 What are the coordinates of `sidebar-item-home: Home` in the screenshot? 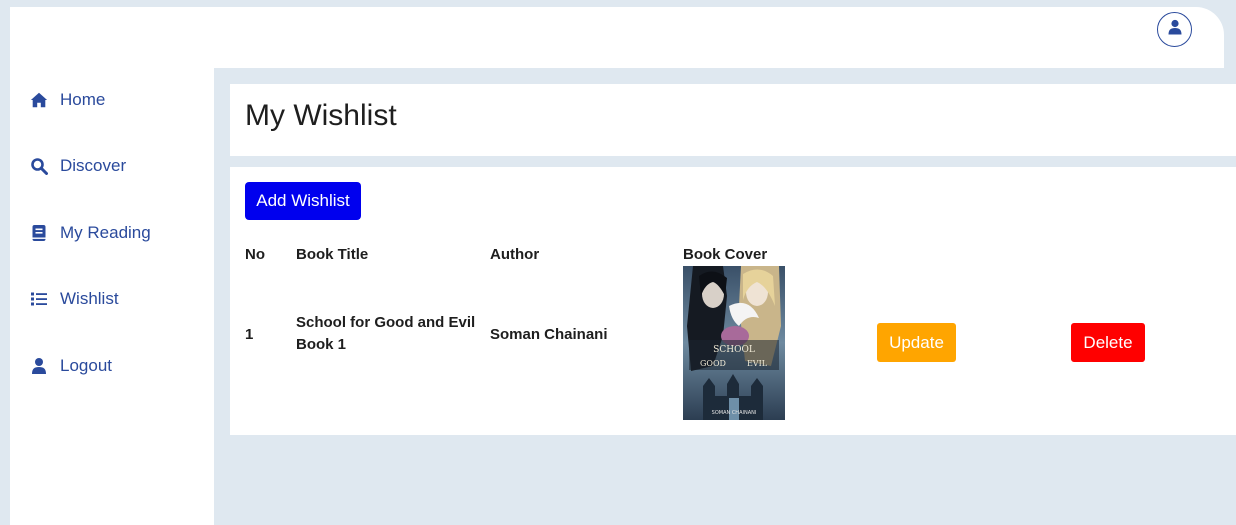 It's located at (67, 100).